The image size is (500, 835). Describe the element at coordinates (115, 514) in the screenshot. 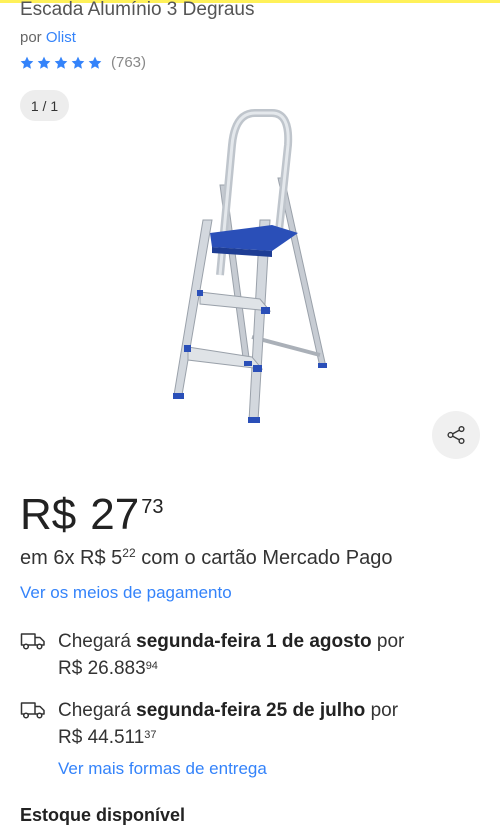

I see `price-integer: 27` at that location.